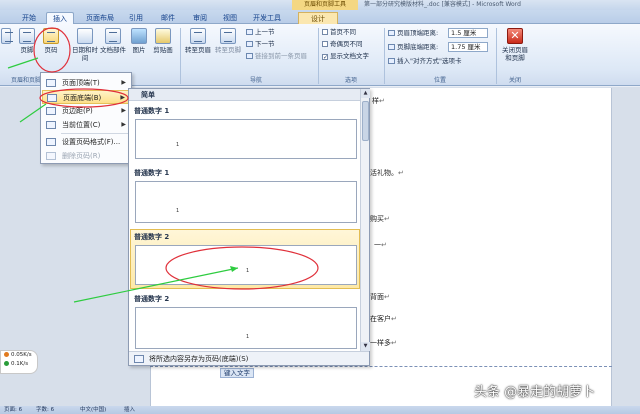 This screenshot has height=414, width=640. Describe the element at coordinates (85, 45) in the screenshot. I see `datetime-button: 日期和时间` at that location.